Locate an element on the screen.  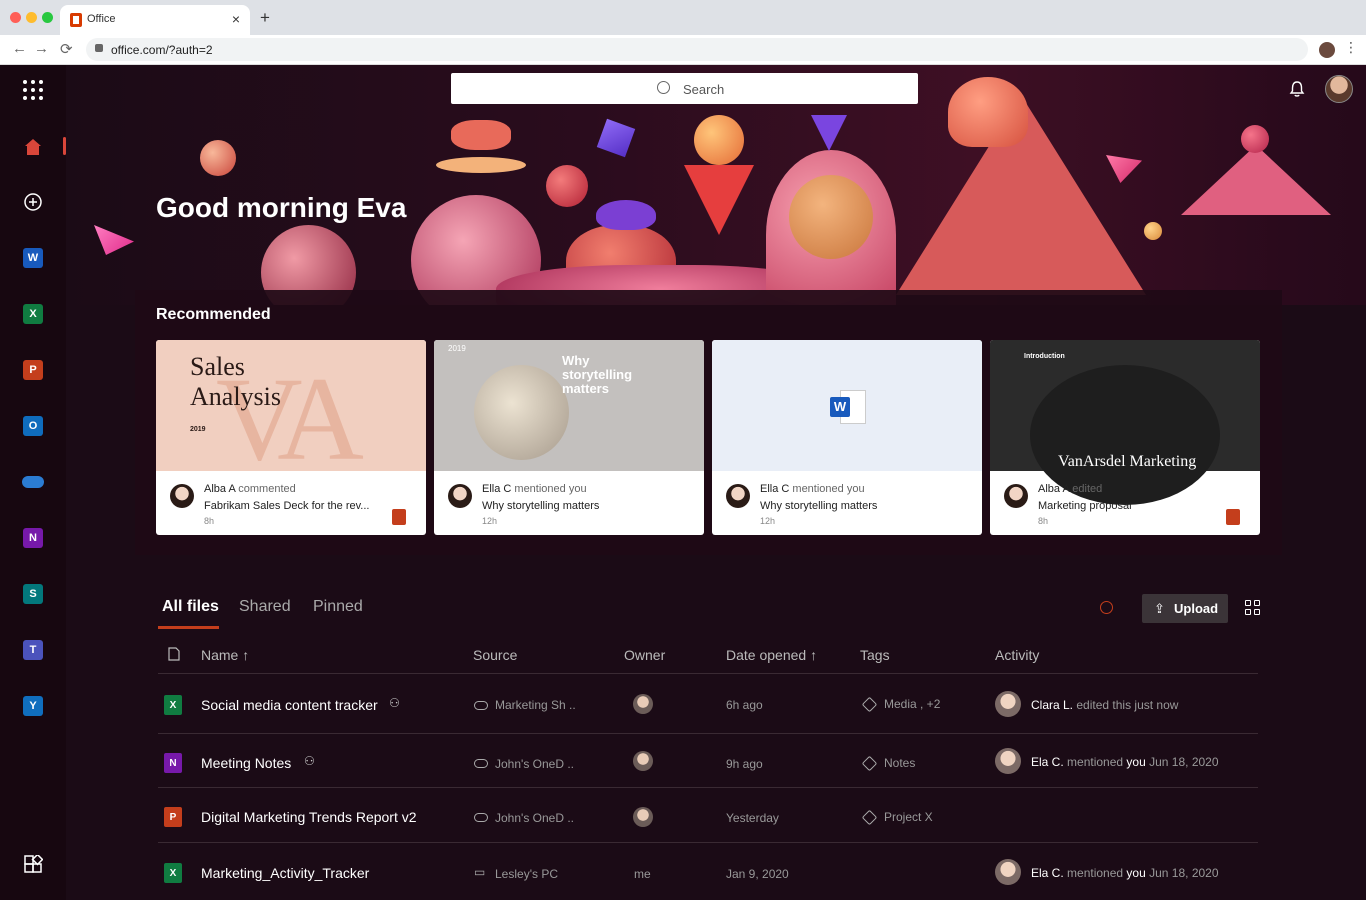
column-header-source: Source is located at coordinates (495, 655).